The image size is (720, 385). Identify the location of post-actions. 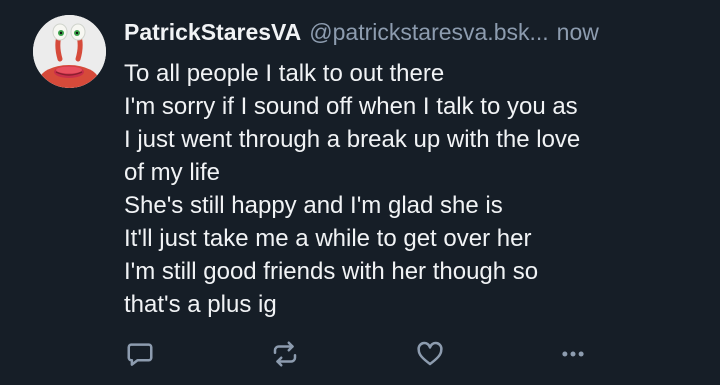
(359, 354).